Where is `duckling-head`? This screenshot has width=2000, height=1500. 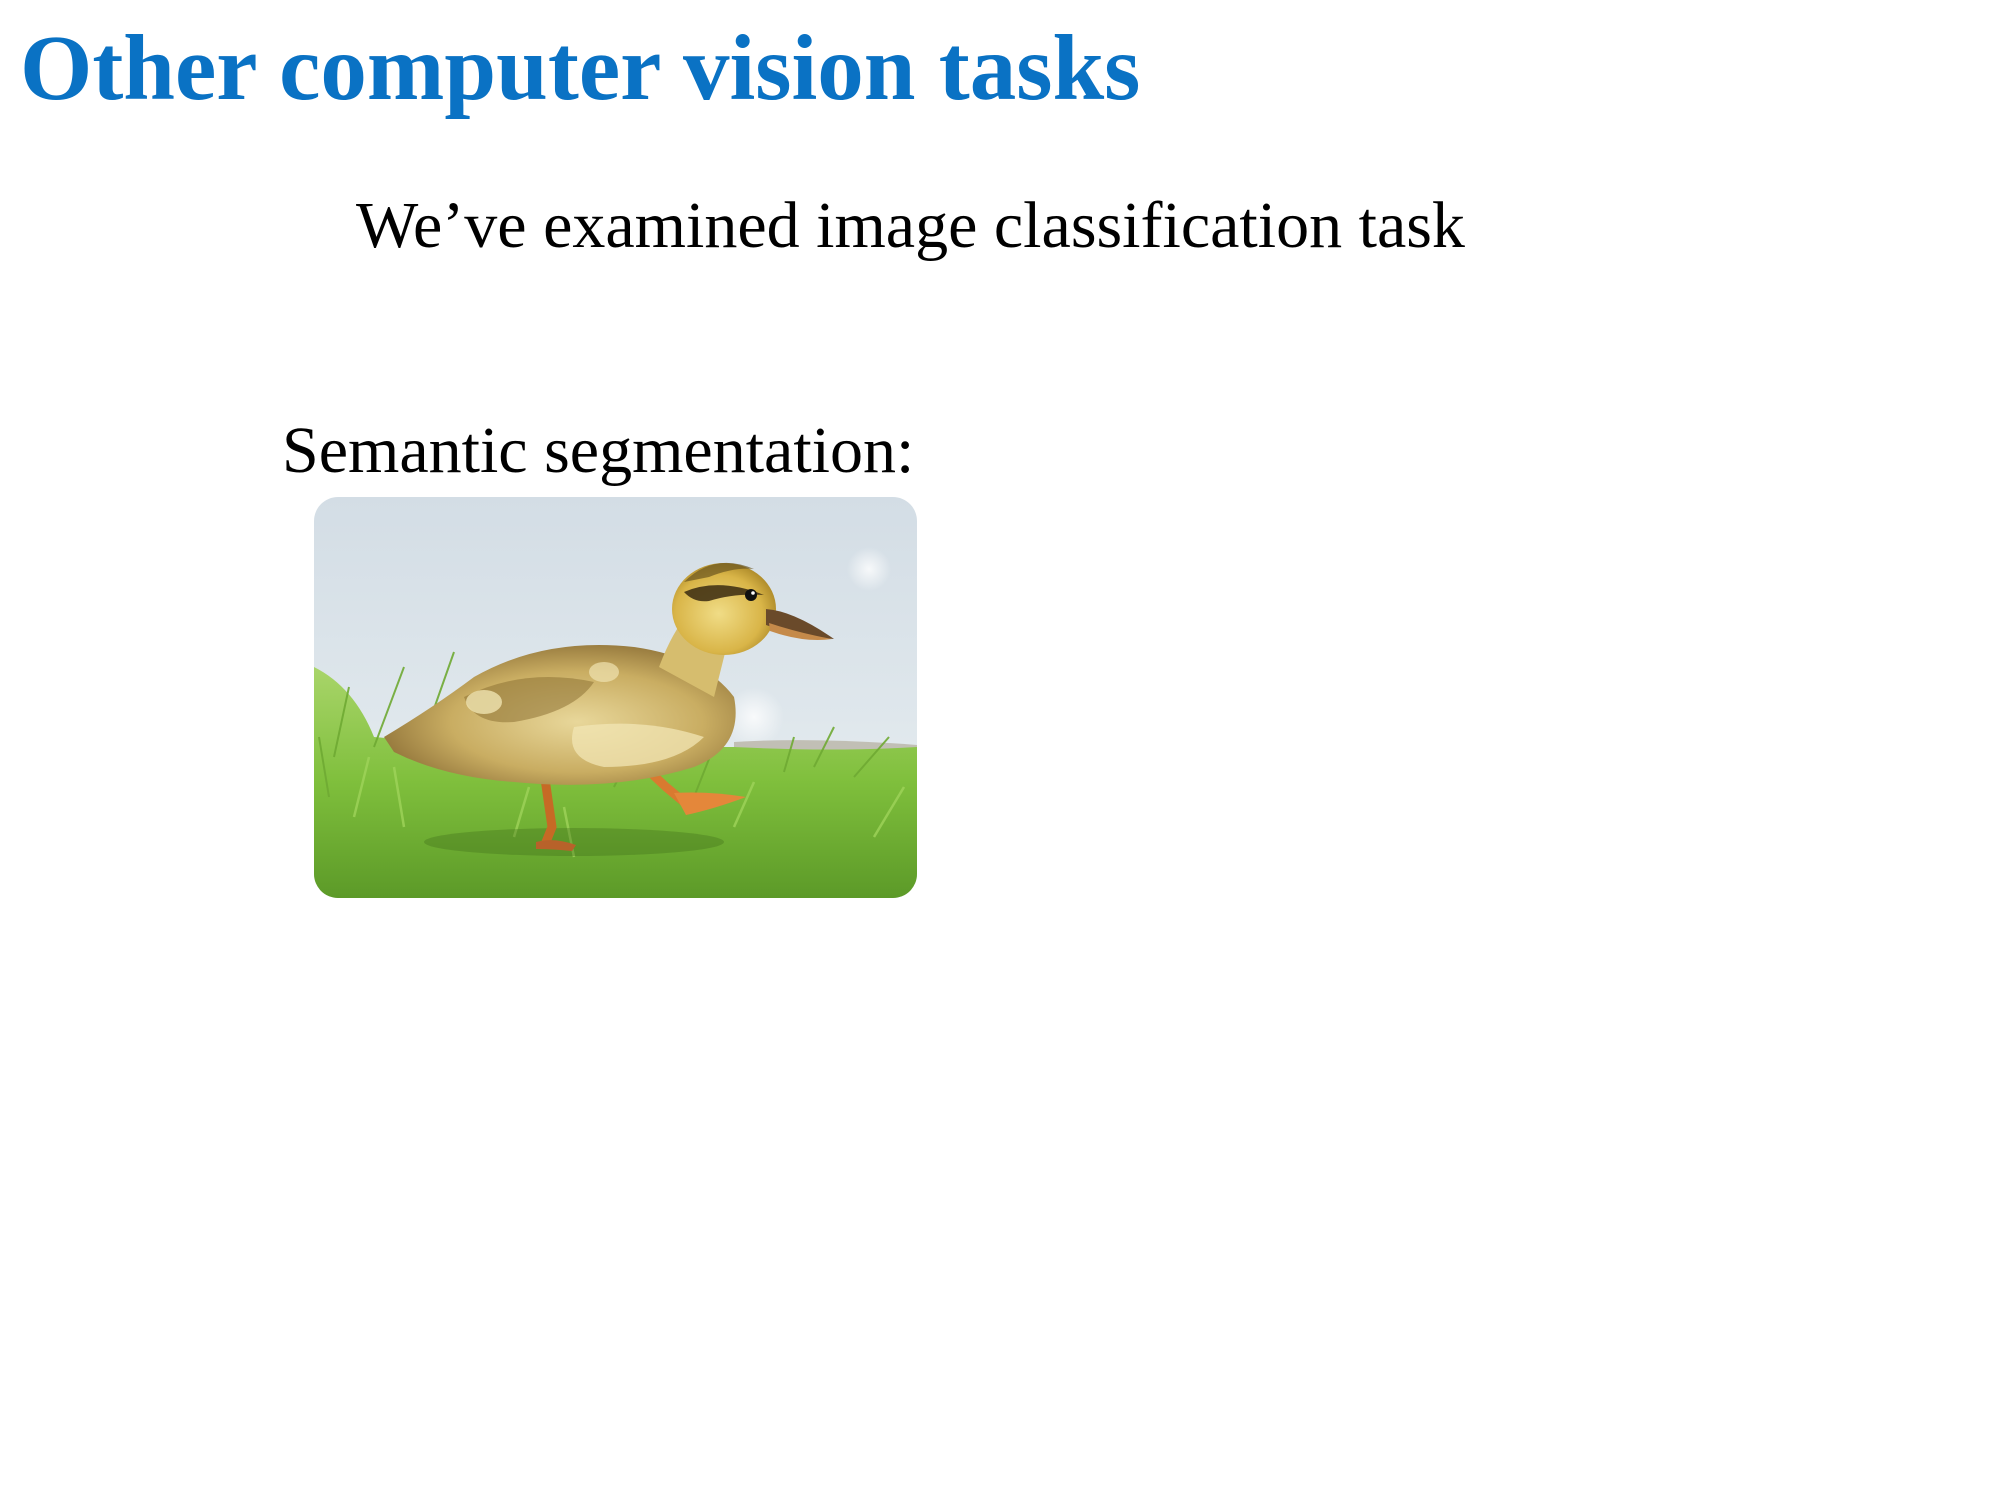
duckling-head is located at coordinates (724, 609).